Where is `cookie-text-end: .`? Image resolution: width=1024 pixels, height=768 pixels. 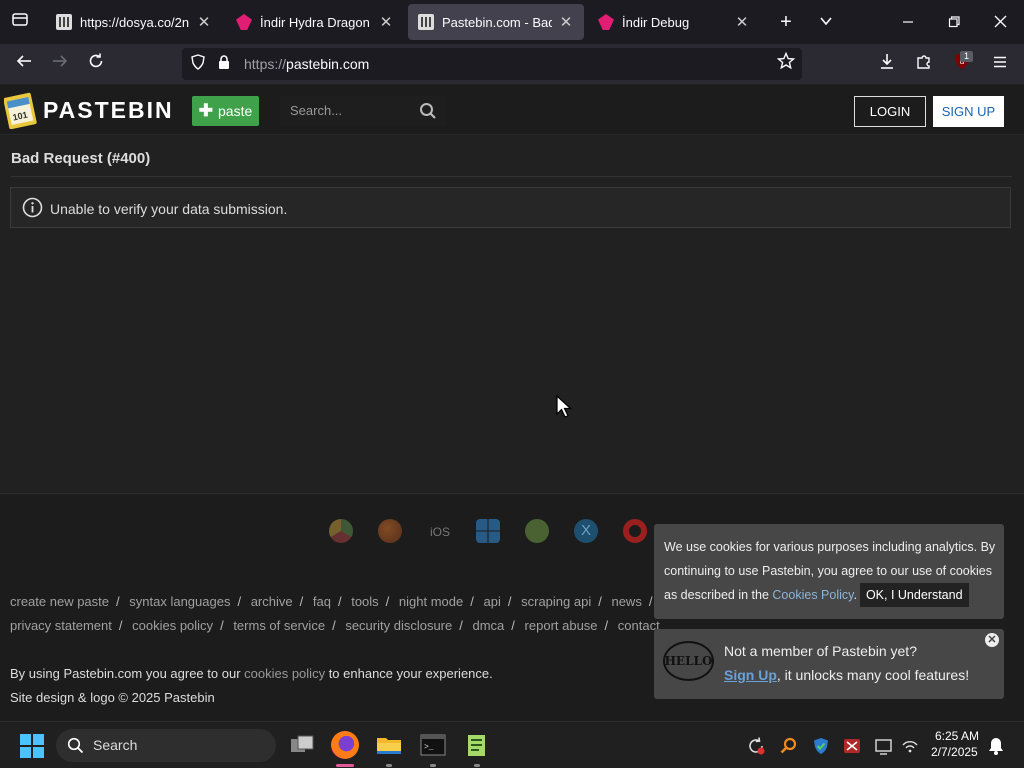 cookie-text-end: . is located at coordinates (855, 595).